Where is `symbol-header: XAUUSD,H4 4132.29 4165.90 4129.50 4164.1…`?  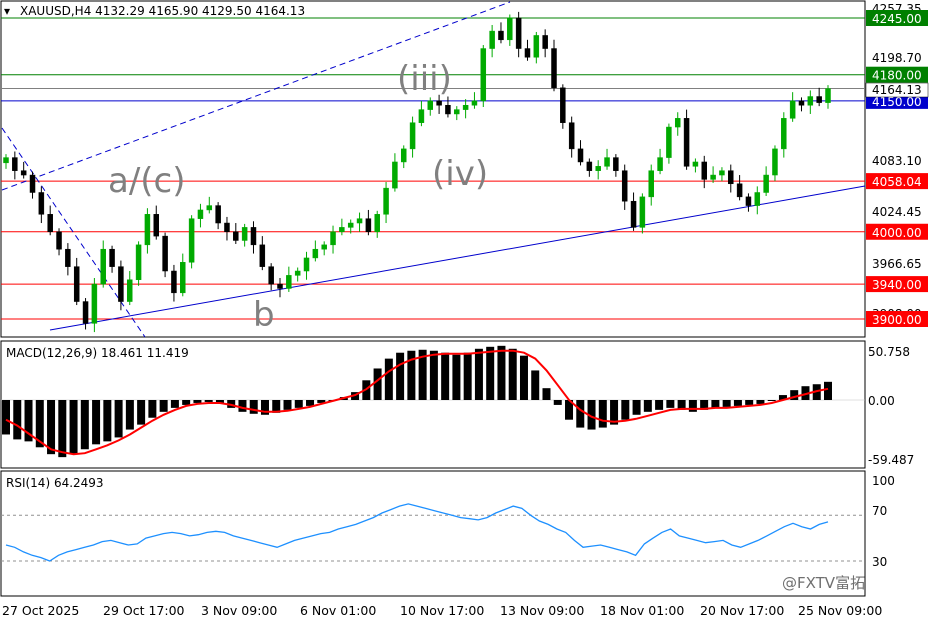
symbol-header: XAUUSD,H4 4132.29 4165.90 4129.50 4164.1… is located at coordinates (162, 11).